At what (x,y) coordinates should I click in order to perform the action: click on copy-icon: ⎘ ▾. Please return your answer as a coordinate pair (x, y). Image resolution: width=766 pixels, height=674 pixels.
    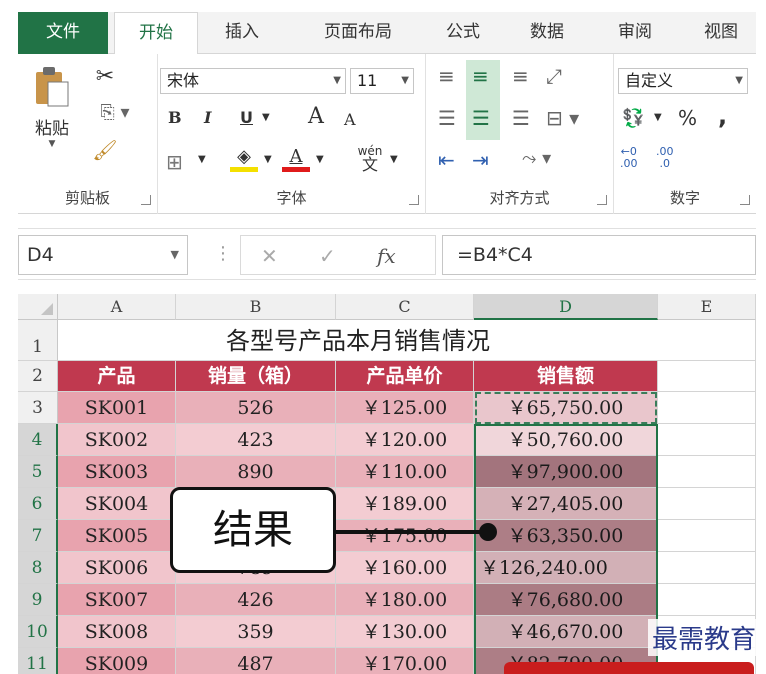
    Looking at the image, I should click on (115, 112).